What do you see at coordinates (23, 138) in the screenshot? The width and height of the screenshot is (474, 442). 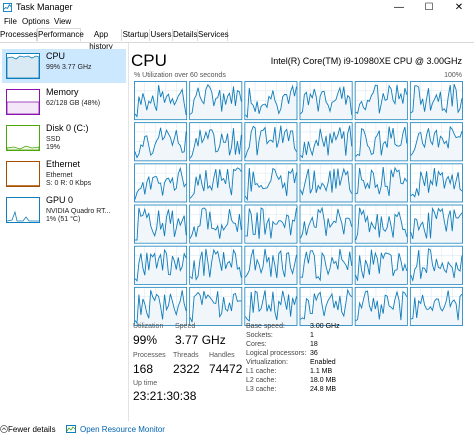 I see `disk-thumbnail-graph` at bounding box center [23, 138].